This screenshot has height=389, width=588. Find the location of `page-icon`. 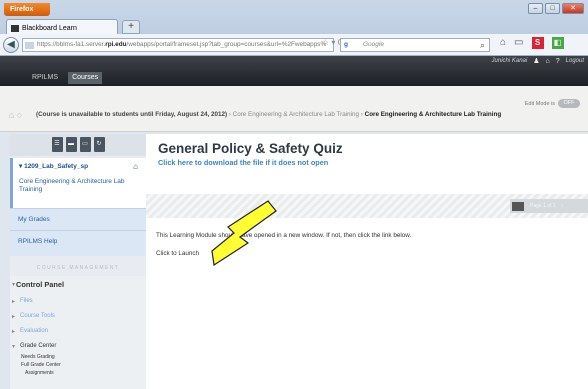

page-icon is located at coordinates (518, 206).